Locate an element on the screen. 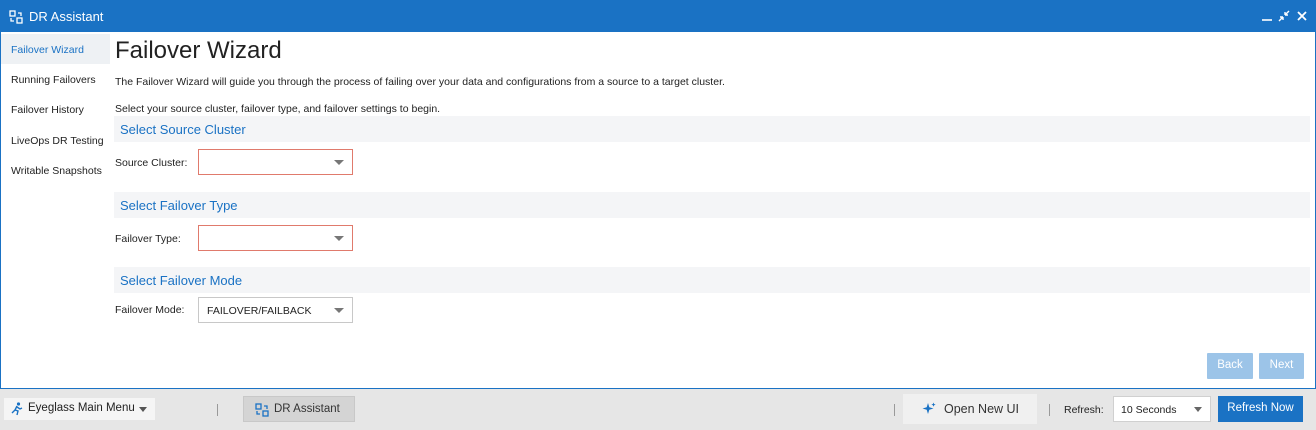 Image resolution: width=1316 pixels, height=430 pixels. next-button: Next is located at coordinates (1281, 366).